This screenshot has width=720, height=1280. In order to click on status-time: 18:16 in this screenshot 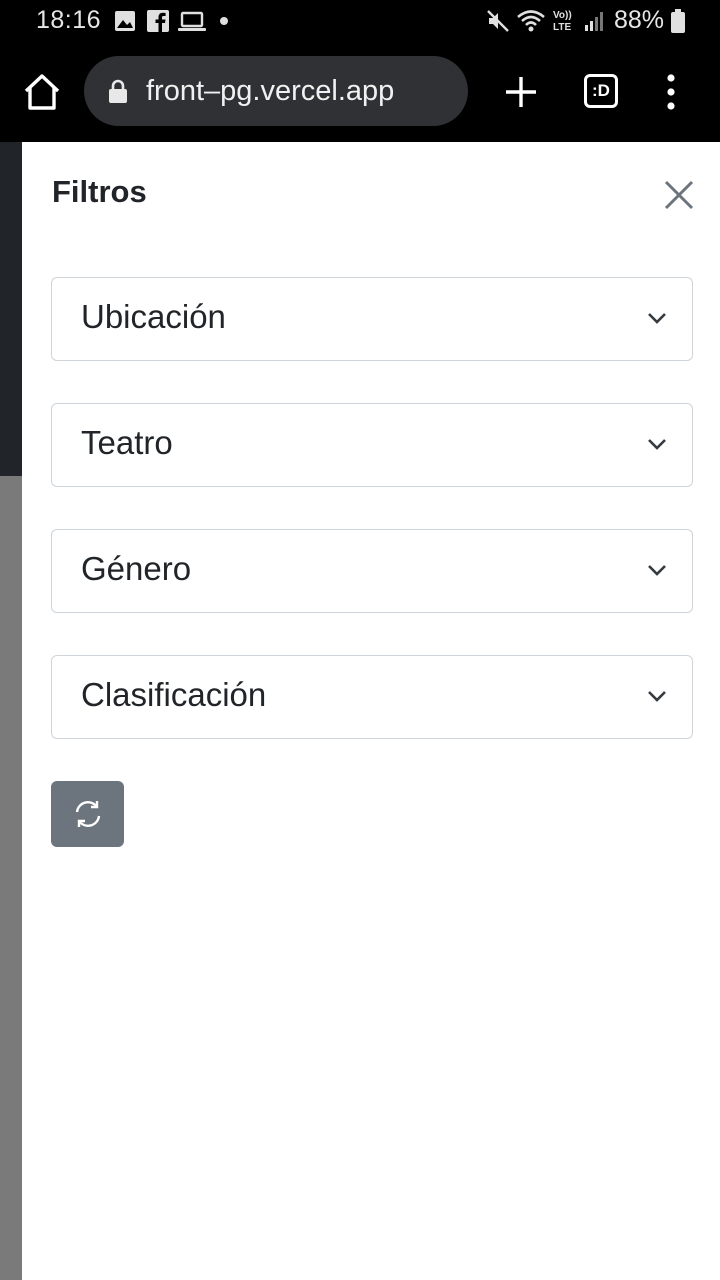, I will do `click(69, 20)`.